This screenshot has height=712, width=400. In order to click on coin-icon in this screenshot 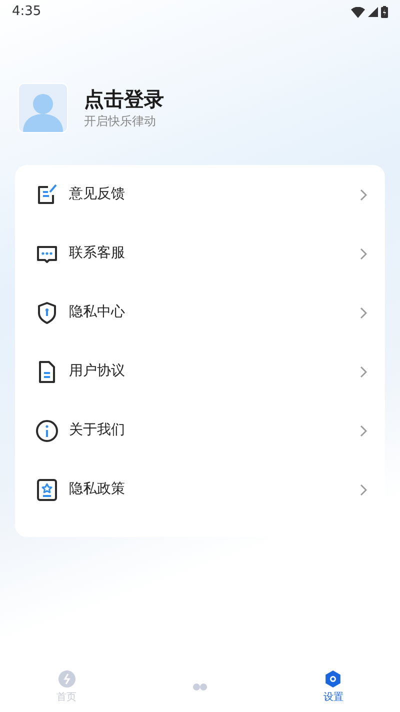, I will do `click(67, 679)`.